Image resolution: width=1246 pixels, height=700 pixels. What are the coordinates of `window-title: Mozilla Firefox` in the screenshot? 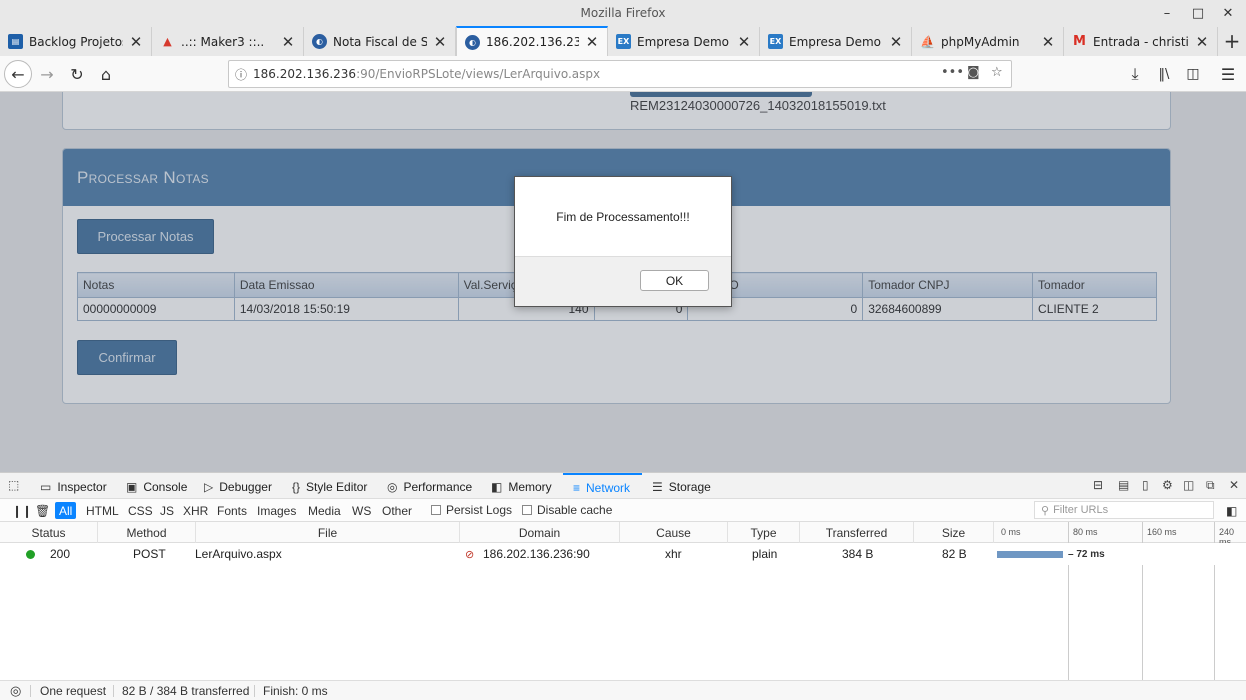 It's located at (623, 13).